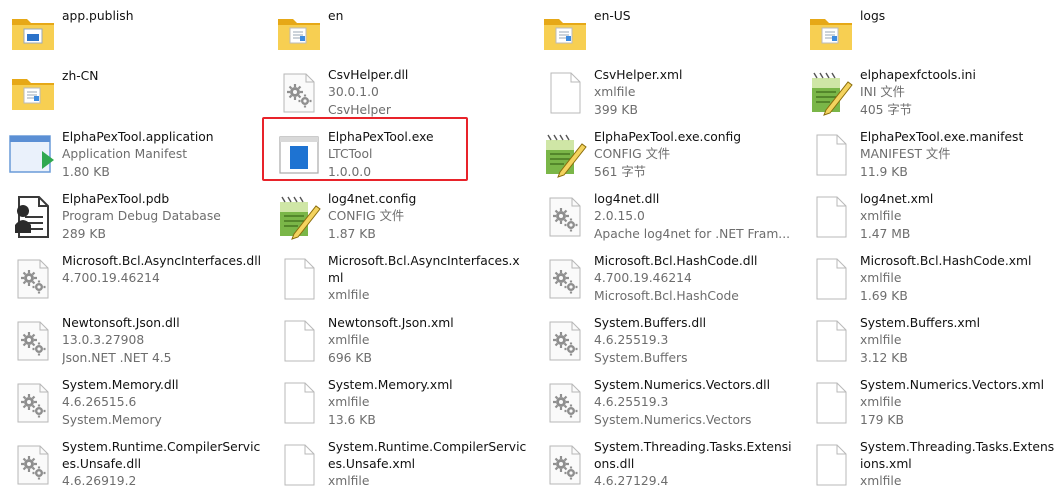 The width and height of the screenshot is (1058, 486). What do you see at coordinates (391, 323) in the screenshot?
I see `file-name: Newtonsoft.Json.xml` at bounding box center [391, 323].